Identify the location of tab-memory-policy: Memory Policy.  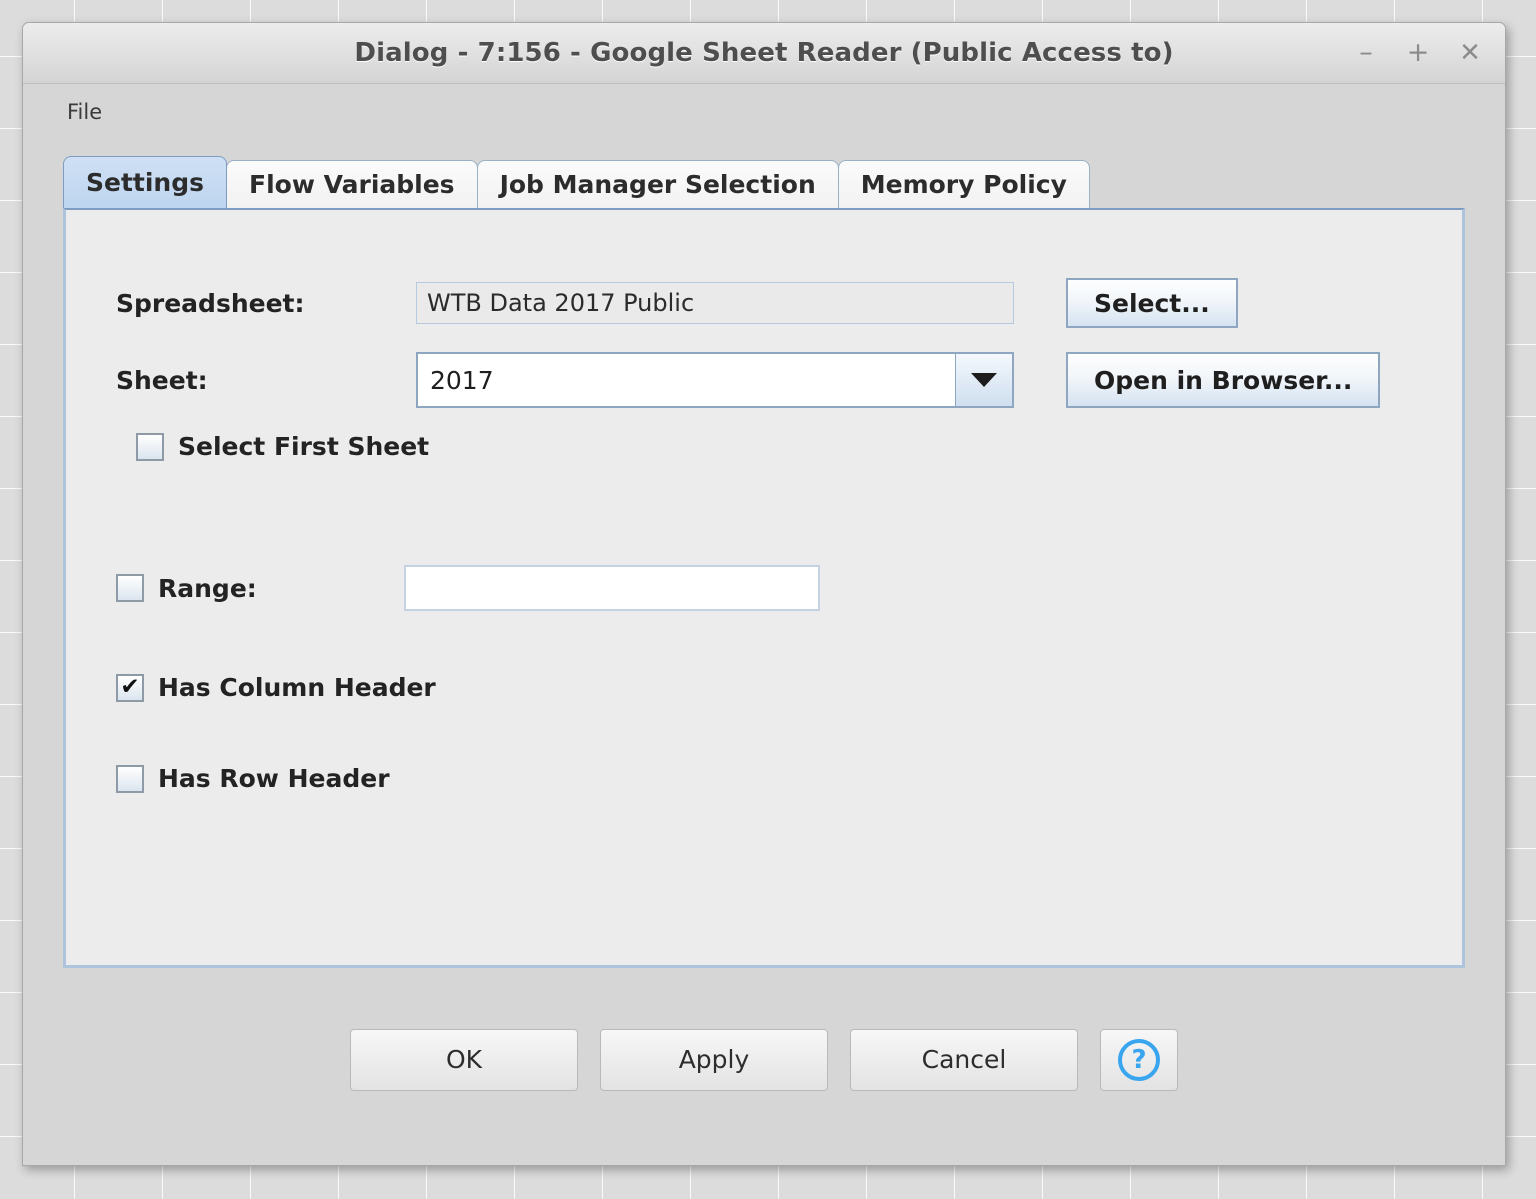
(963, 184).